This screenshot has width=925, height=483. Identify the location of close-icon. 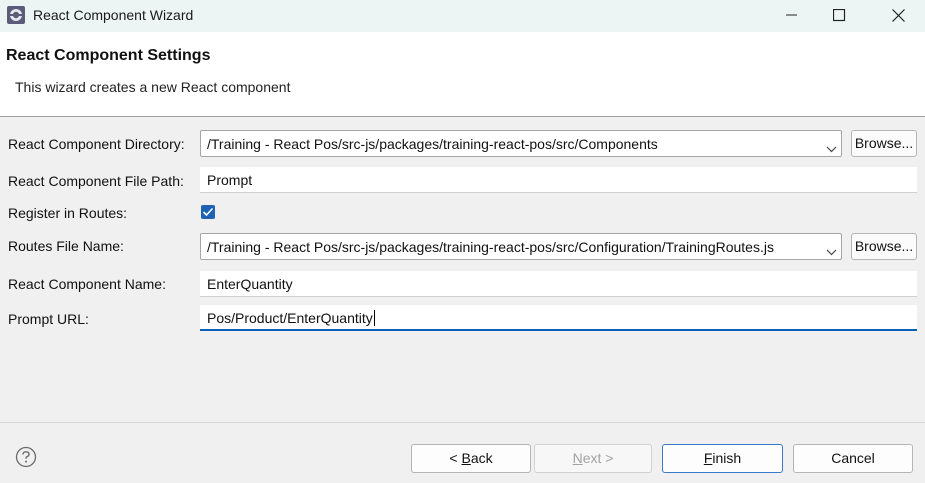
(898, 15).